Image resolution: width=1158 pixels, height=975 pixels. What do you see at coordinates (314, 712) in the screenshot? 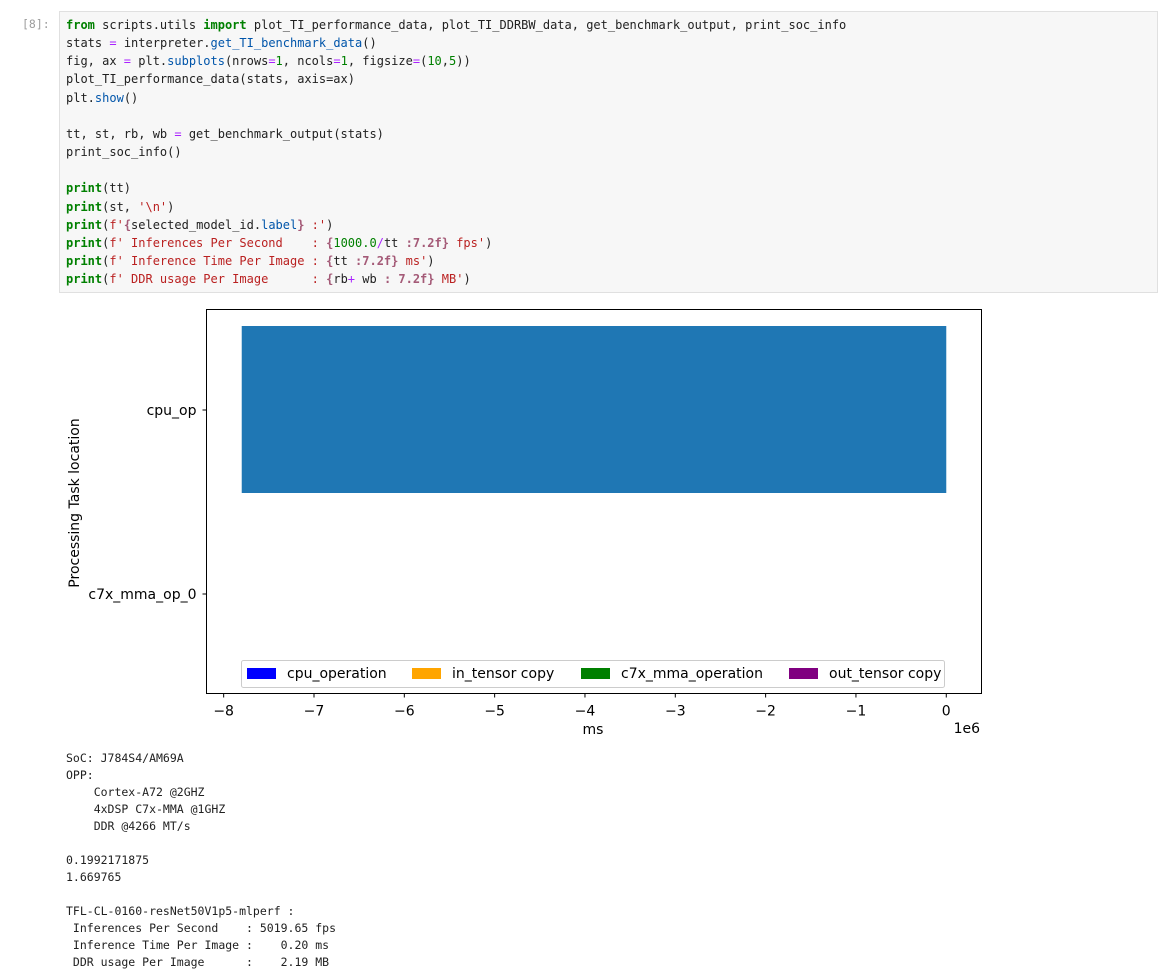
I see `x-tick-label: −7` at bounding box center [314, 712].